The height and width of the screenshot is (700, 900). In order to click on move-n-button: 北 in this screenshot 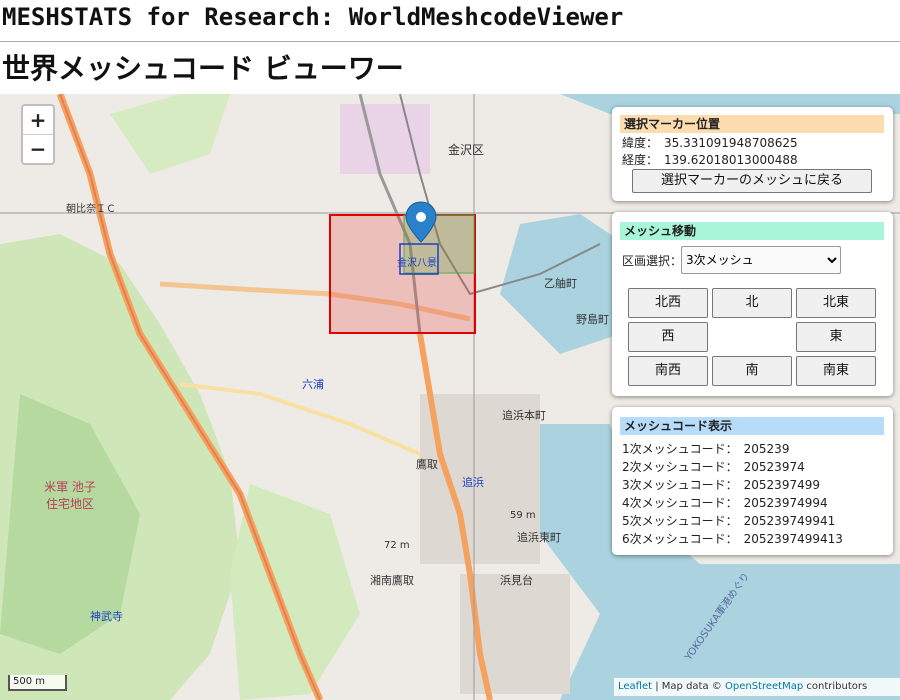, I will do `click(752, 303)`.